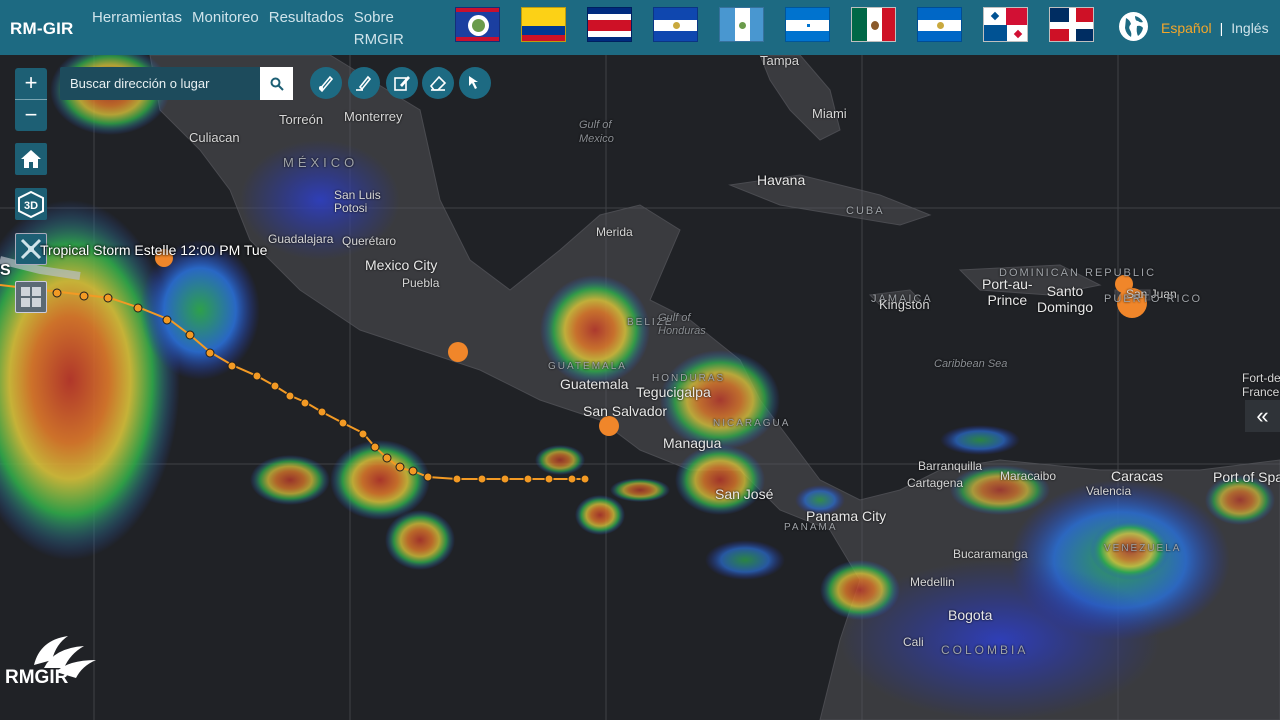  Describe the element at coordinates (369, 241) in the screenshot. I see `label-queretaro: Querétaro` at that location.